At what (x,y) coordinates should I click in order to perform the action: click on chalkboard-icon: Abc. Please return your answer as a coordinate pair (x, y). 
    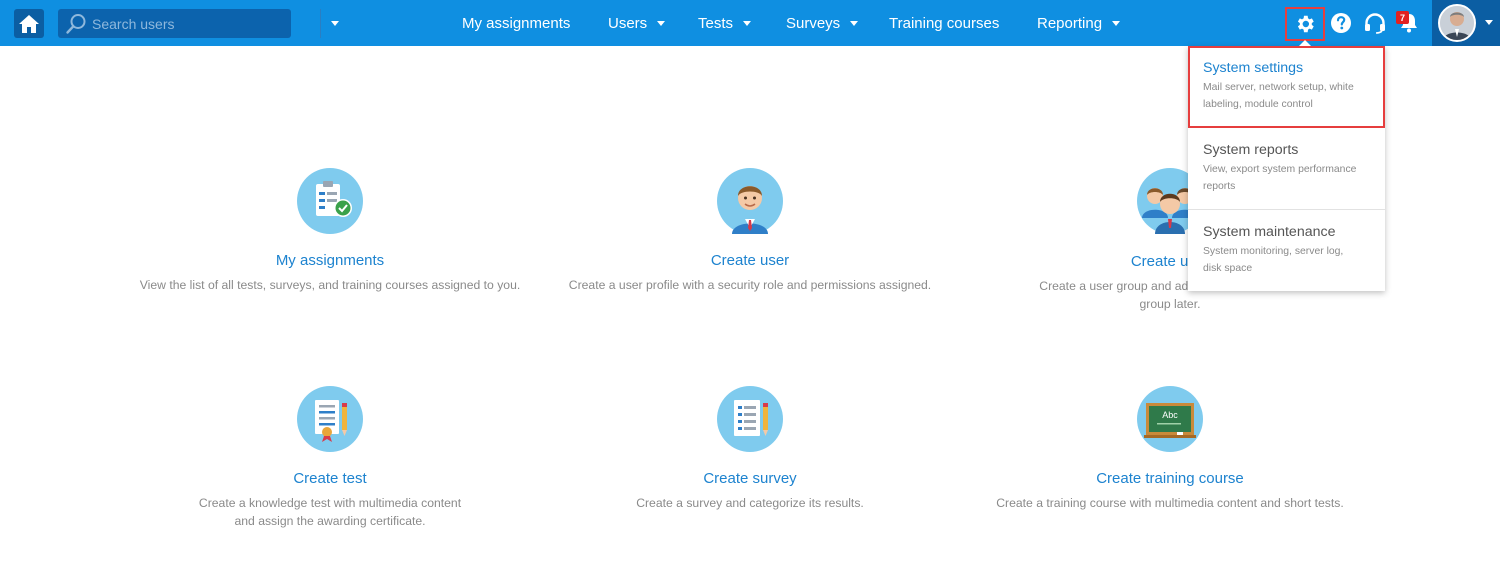
    Looking at the image, I should click on (1170, 419).